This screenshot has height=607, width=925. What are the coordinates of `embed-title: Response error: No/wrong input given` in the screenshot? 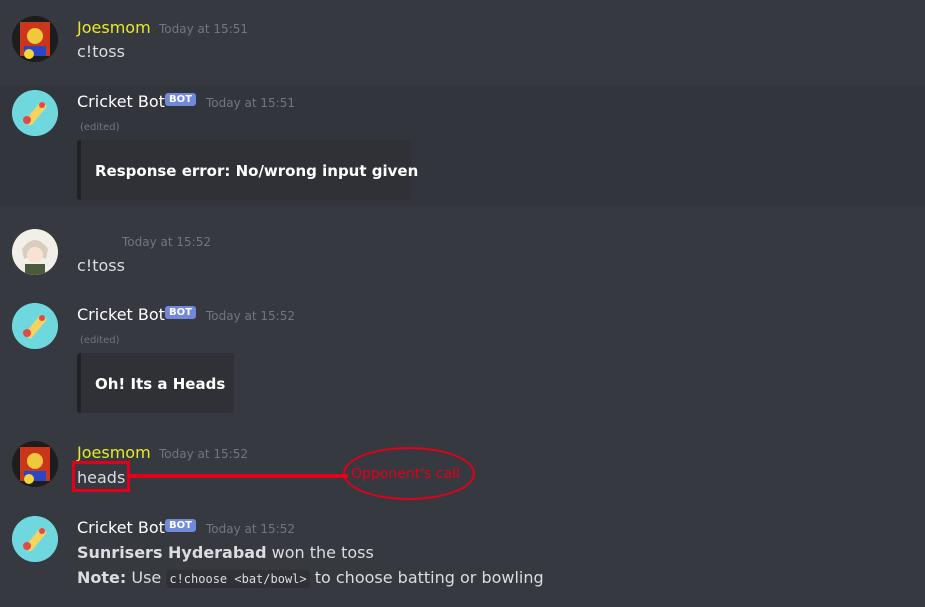 It's located at (257, 171).